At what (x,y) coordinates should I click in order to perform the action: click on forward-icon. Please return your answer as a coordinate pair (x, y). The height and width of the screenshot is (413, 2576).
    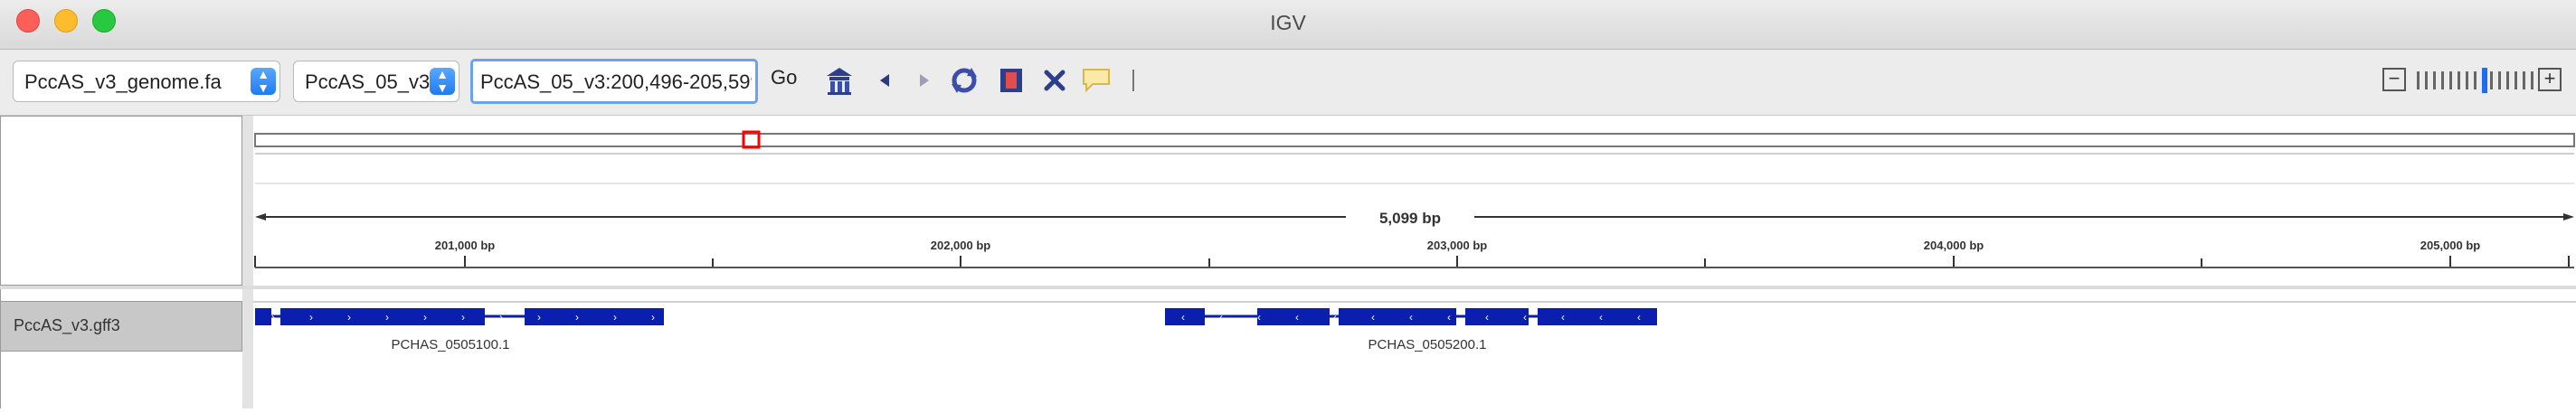
    Looking at the image, I should click on (924, 80).